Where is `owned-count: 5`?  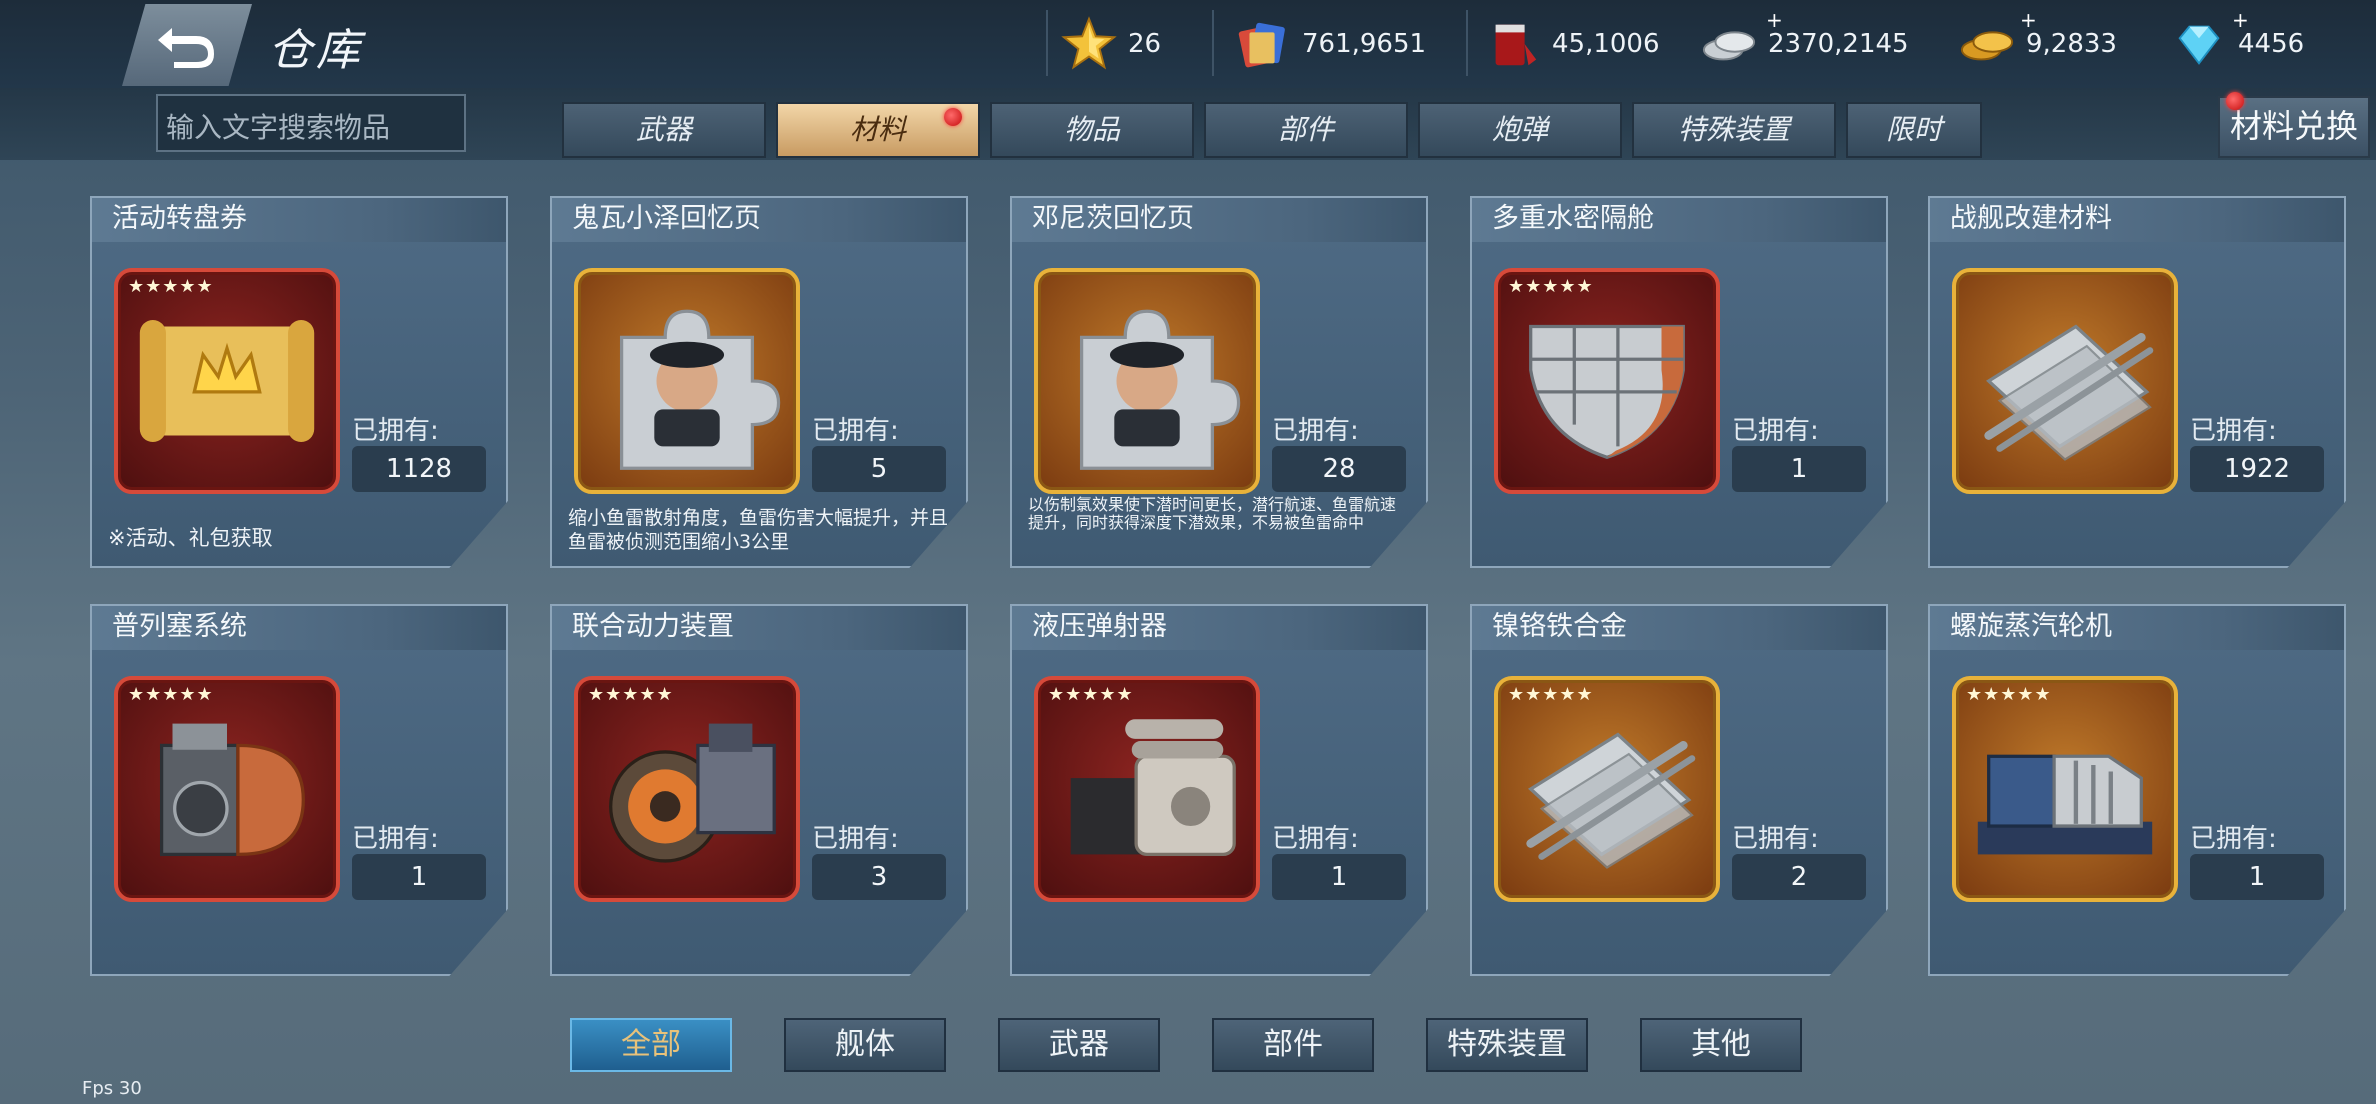 owned-count: 5 is located at coordinates (879, 469).